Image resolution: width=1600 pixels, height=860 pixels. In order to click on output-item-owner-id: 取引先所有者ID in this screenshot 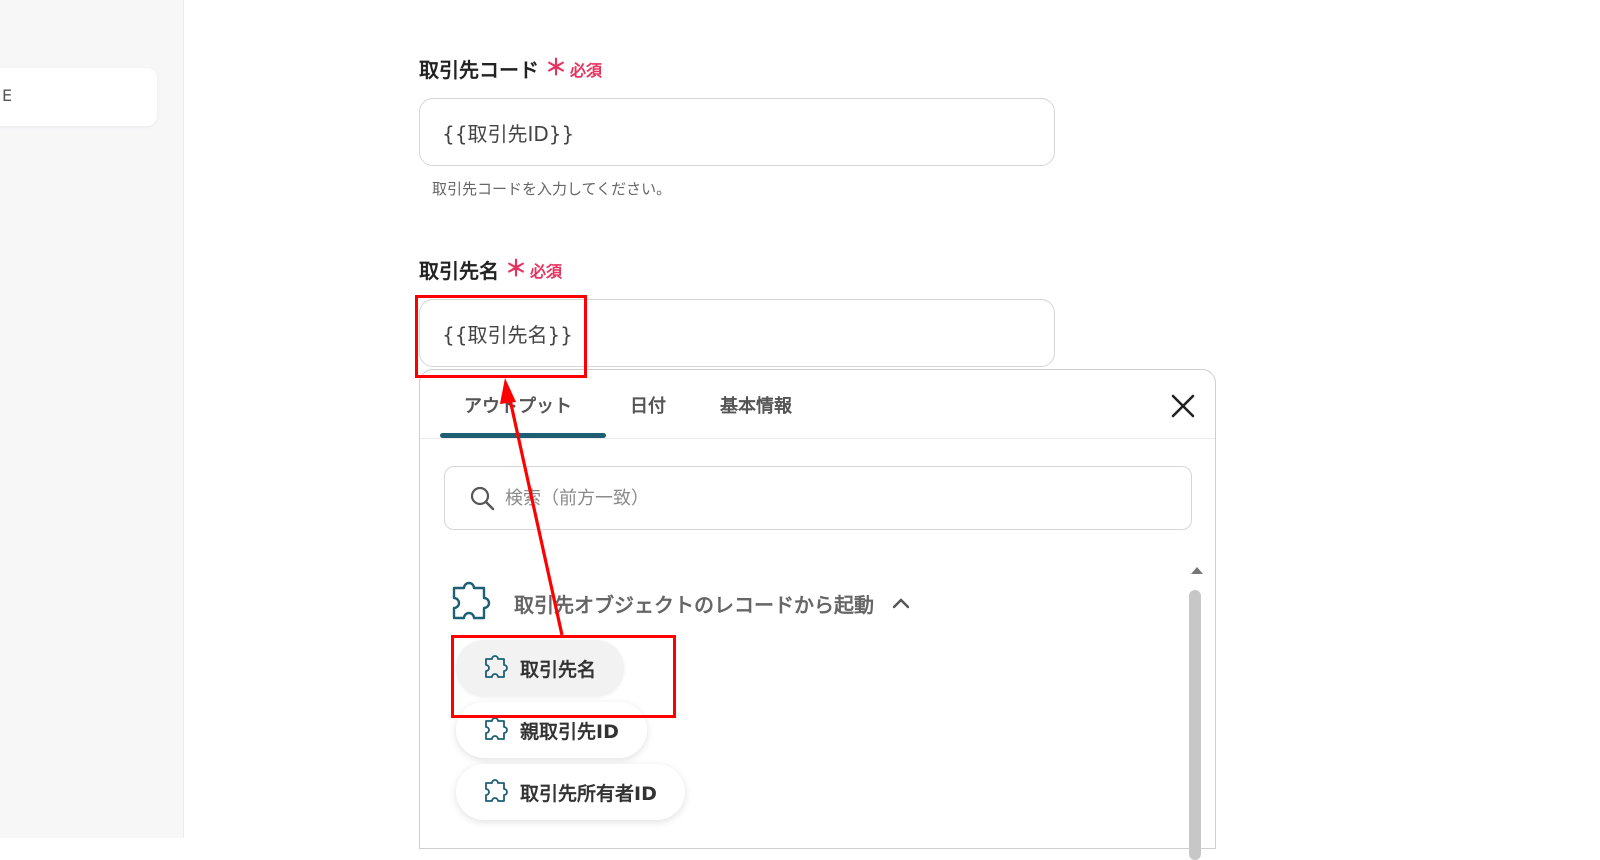, I will do `click(570, 792)`.